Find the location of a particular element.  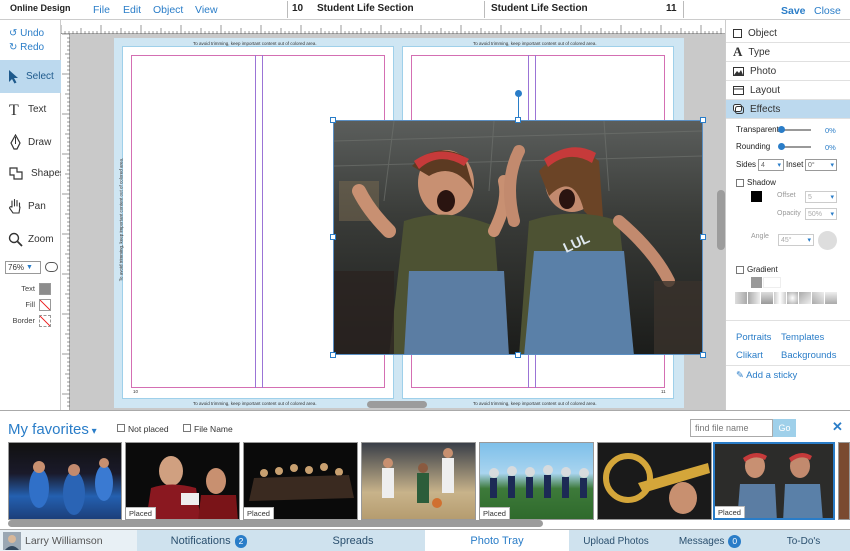

clikart-link: Clikart is located at coordinates (749, 355).